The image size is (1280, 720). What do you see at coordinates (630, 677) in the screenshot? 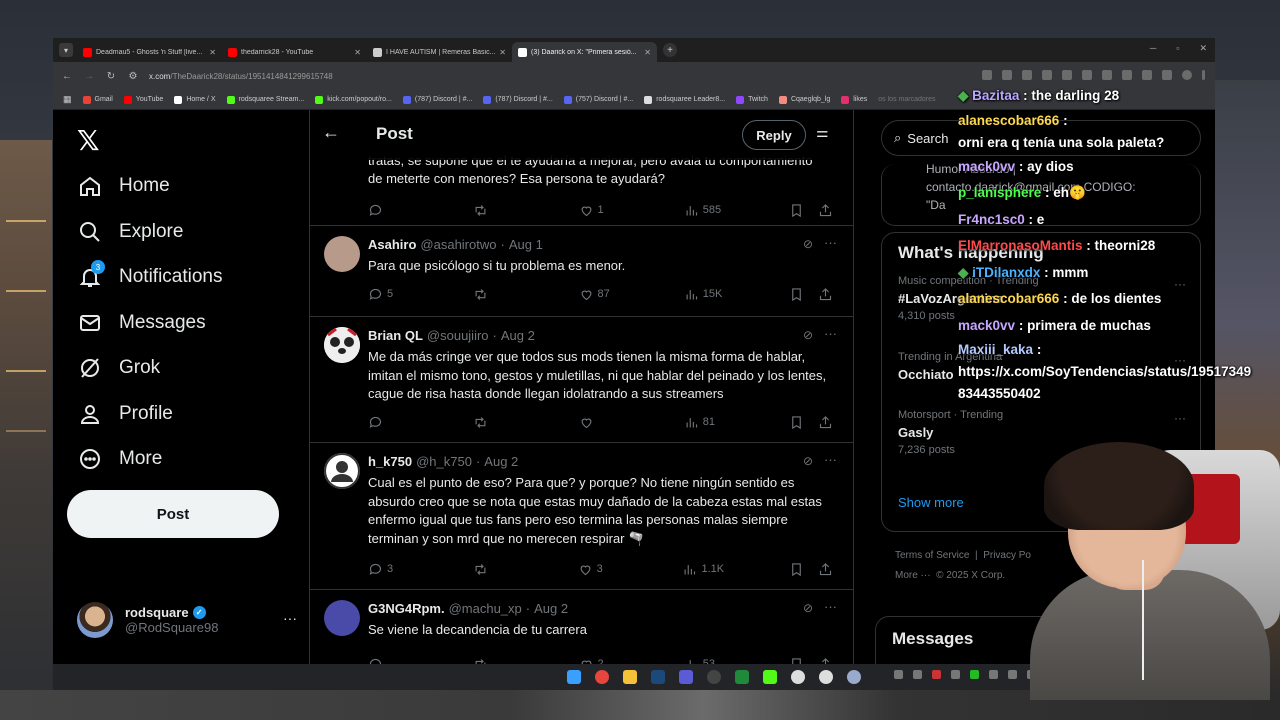
I see `file-explorer-icon` at bounding box center [630, 677].